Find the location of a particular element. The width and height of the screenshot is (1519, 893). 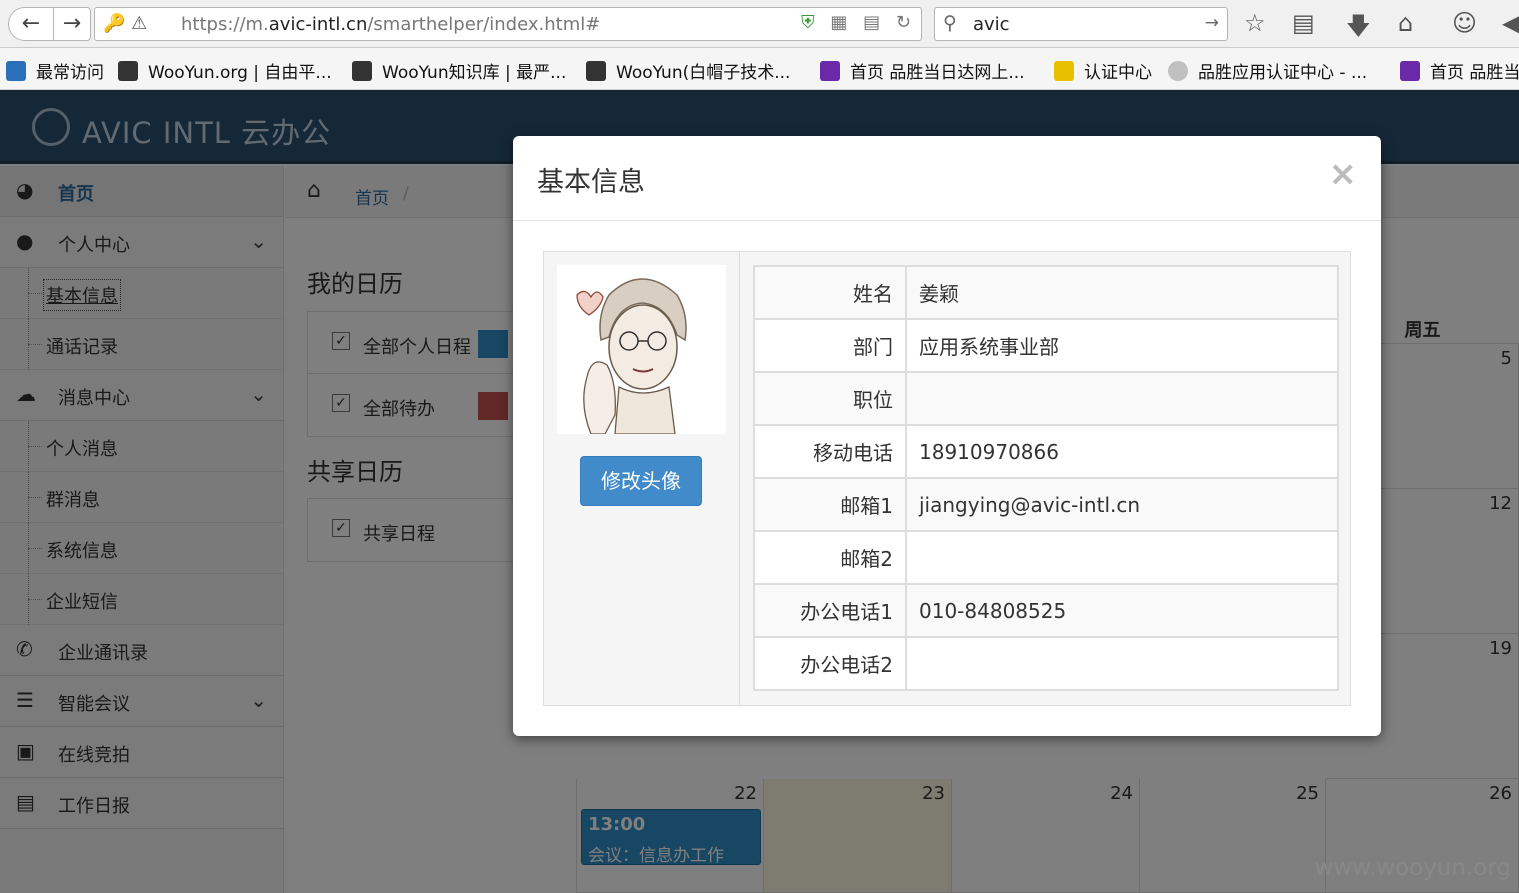

forward-button: → is located at coordinates (72, 24).